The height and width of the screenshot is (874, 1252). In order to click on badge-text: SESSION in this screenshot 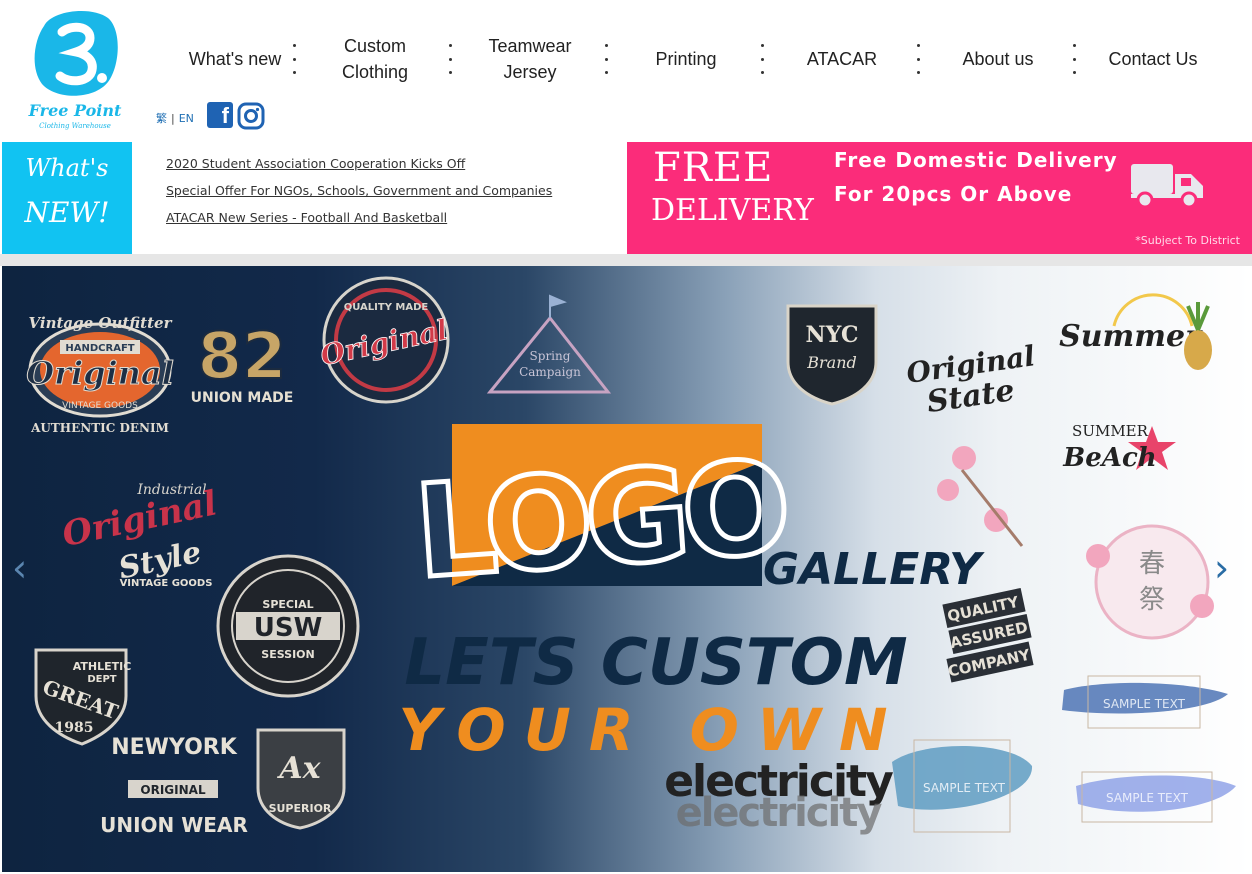, I will do `click(287, 654)`.